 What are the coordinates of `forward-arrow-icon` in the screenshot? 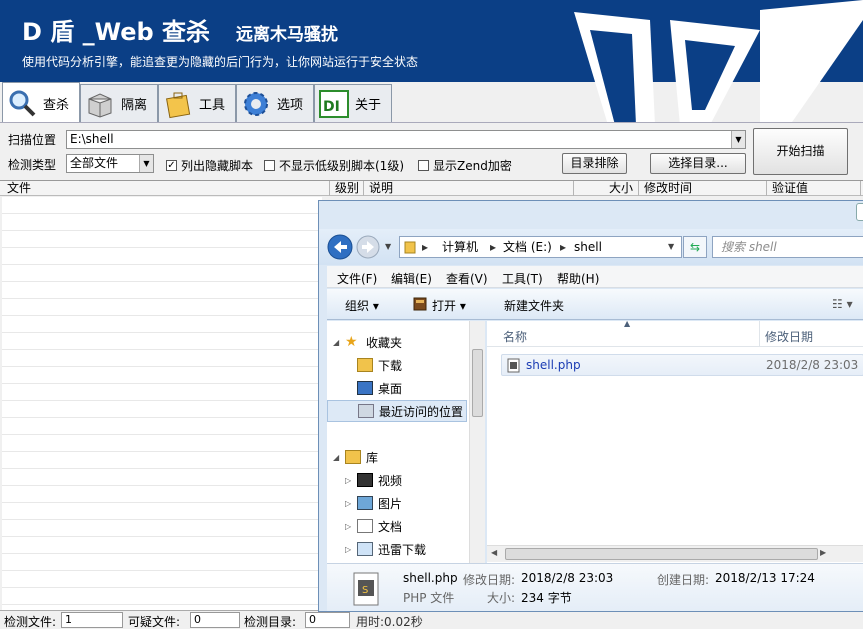 It's located at (368, 247).